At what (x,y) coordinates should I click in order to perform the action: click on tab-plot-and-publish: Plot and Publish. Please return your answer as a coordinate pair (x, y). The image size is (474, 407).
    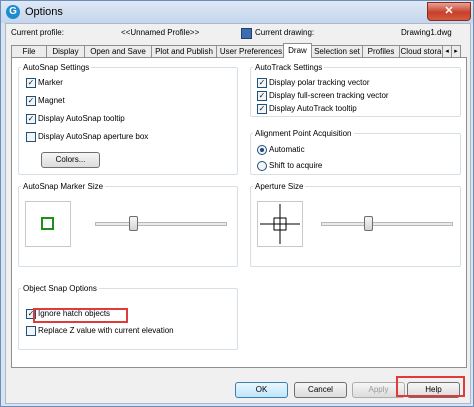
    Looking at the image, I should click on (184, 51).